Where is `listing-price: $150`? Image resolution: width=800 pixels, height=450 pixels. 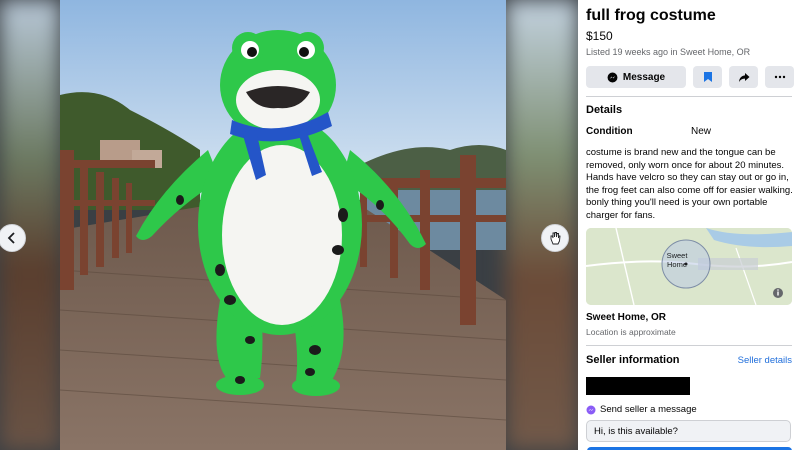 listing-price: $150 is located at coordinates (599, 36).